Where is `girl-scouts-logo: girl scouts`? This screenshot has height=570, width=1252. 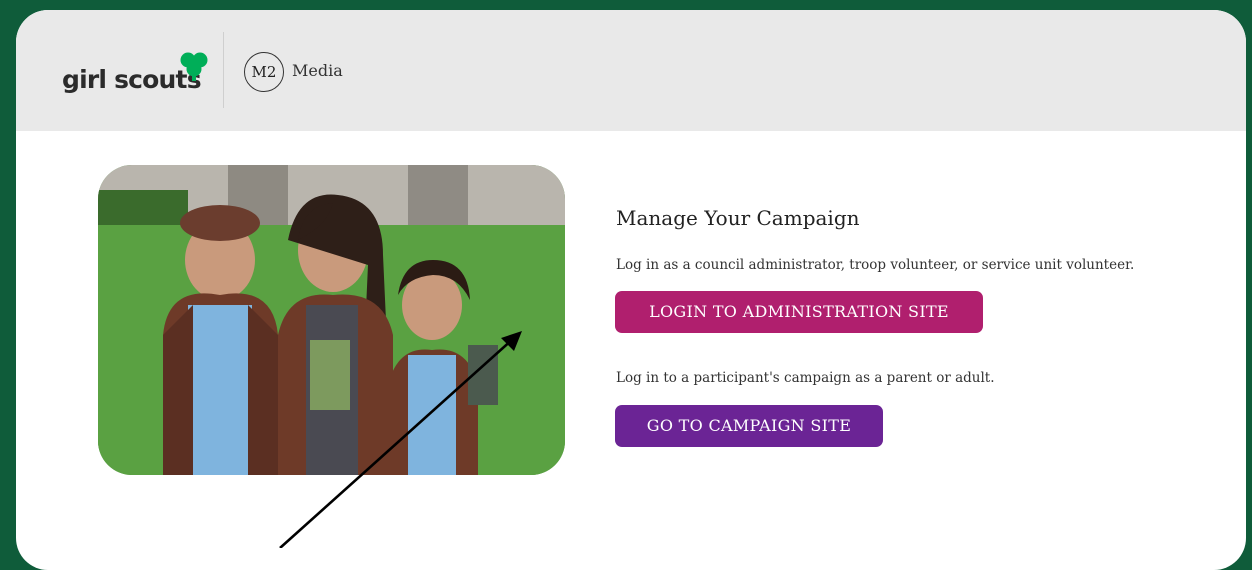
girl-scouts-logo: girl scouts is located at coordinates (135, 70).